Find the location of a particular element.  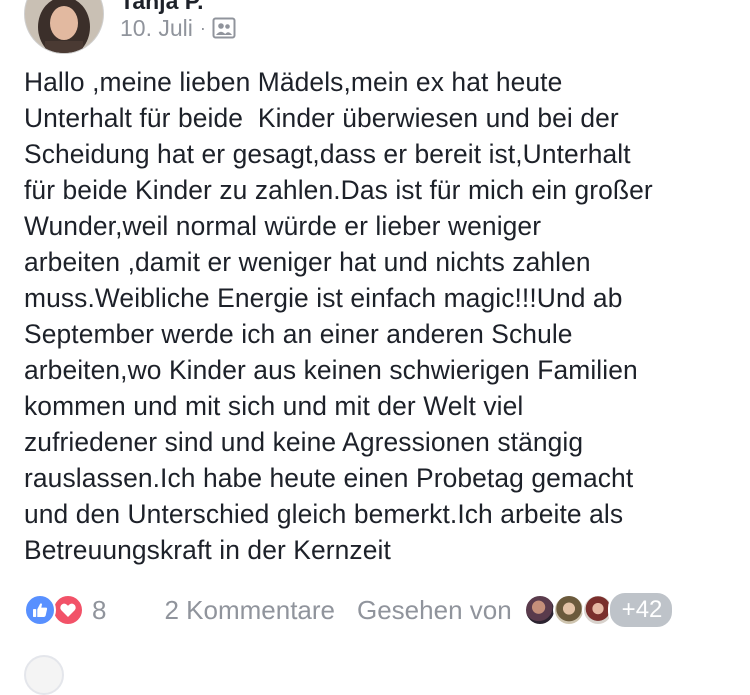

group-icon is located at coordinates (224, 28).